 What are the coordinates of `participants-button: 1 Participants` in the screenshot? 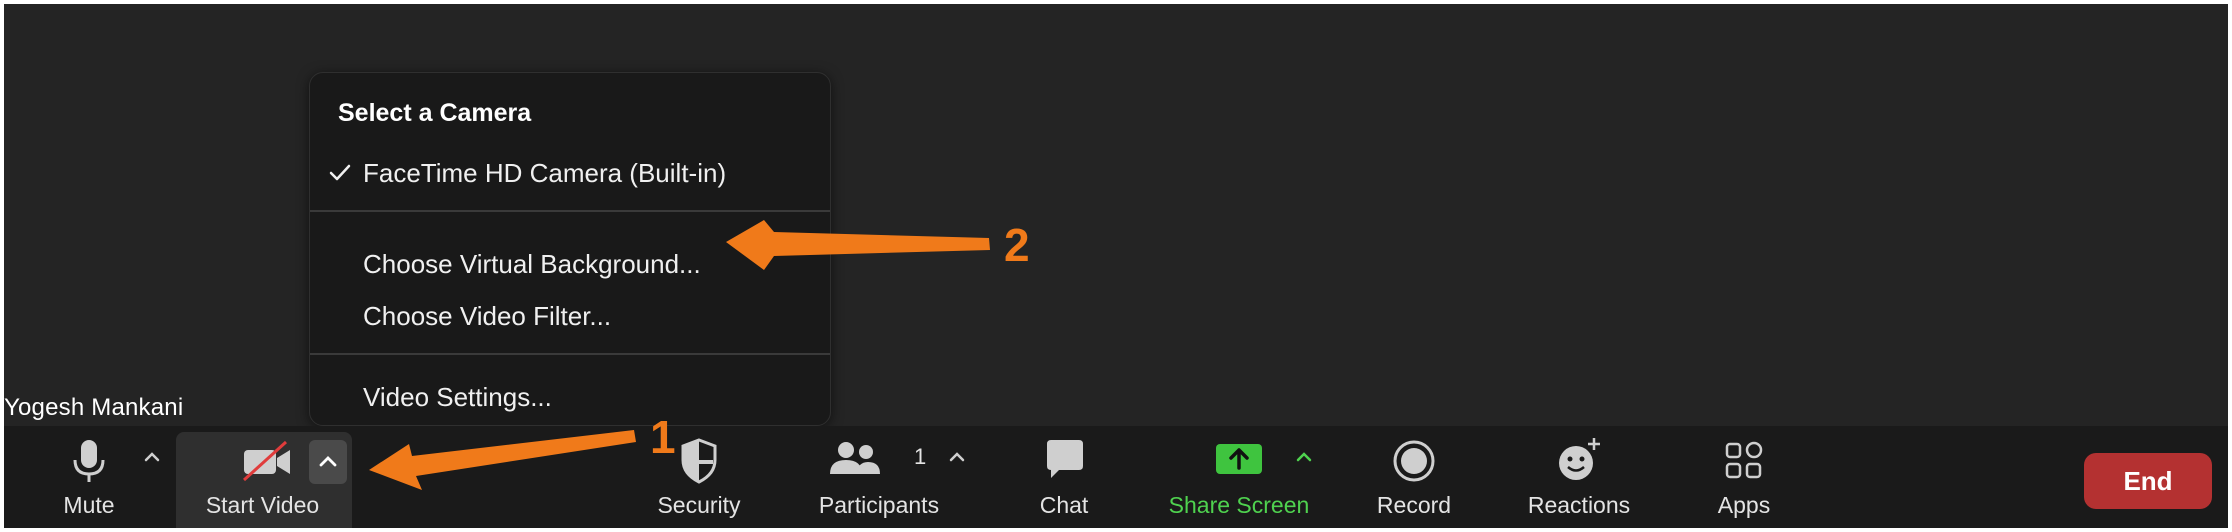 It's located at (879, 477).